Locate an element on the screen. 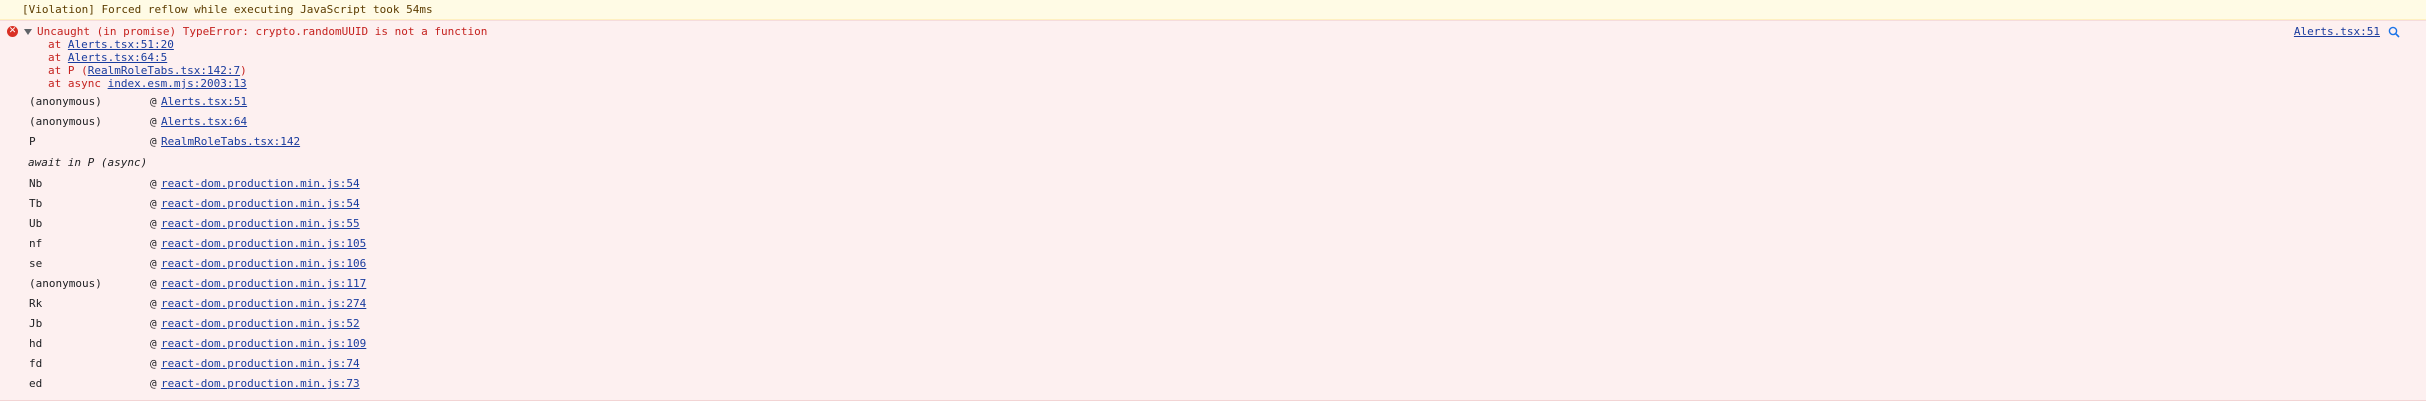  stack-line: at Alerts.tsx:51:20 is located at coordinates (111, 44).